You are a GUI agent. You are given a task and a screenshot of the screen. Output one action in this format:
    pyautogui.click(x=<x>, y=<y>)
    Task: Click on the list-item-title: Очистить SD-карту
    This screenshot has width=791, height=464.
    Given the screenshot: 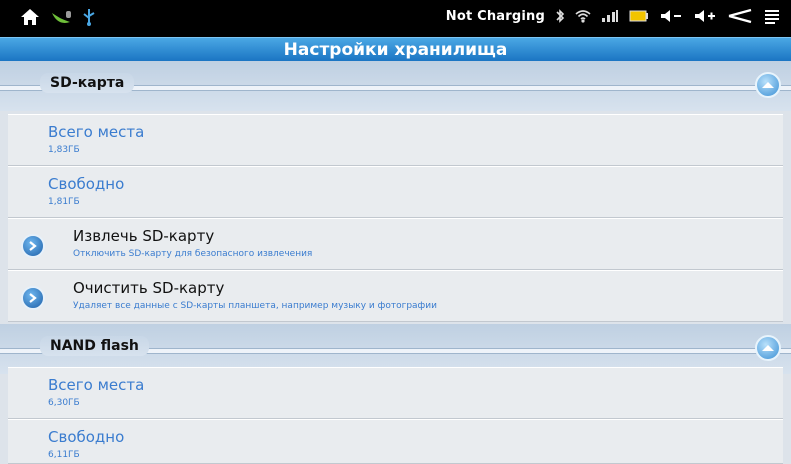 What is the action you would take?
    pyautogui.click(x=149, y=288)
    